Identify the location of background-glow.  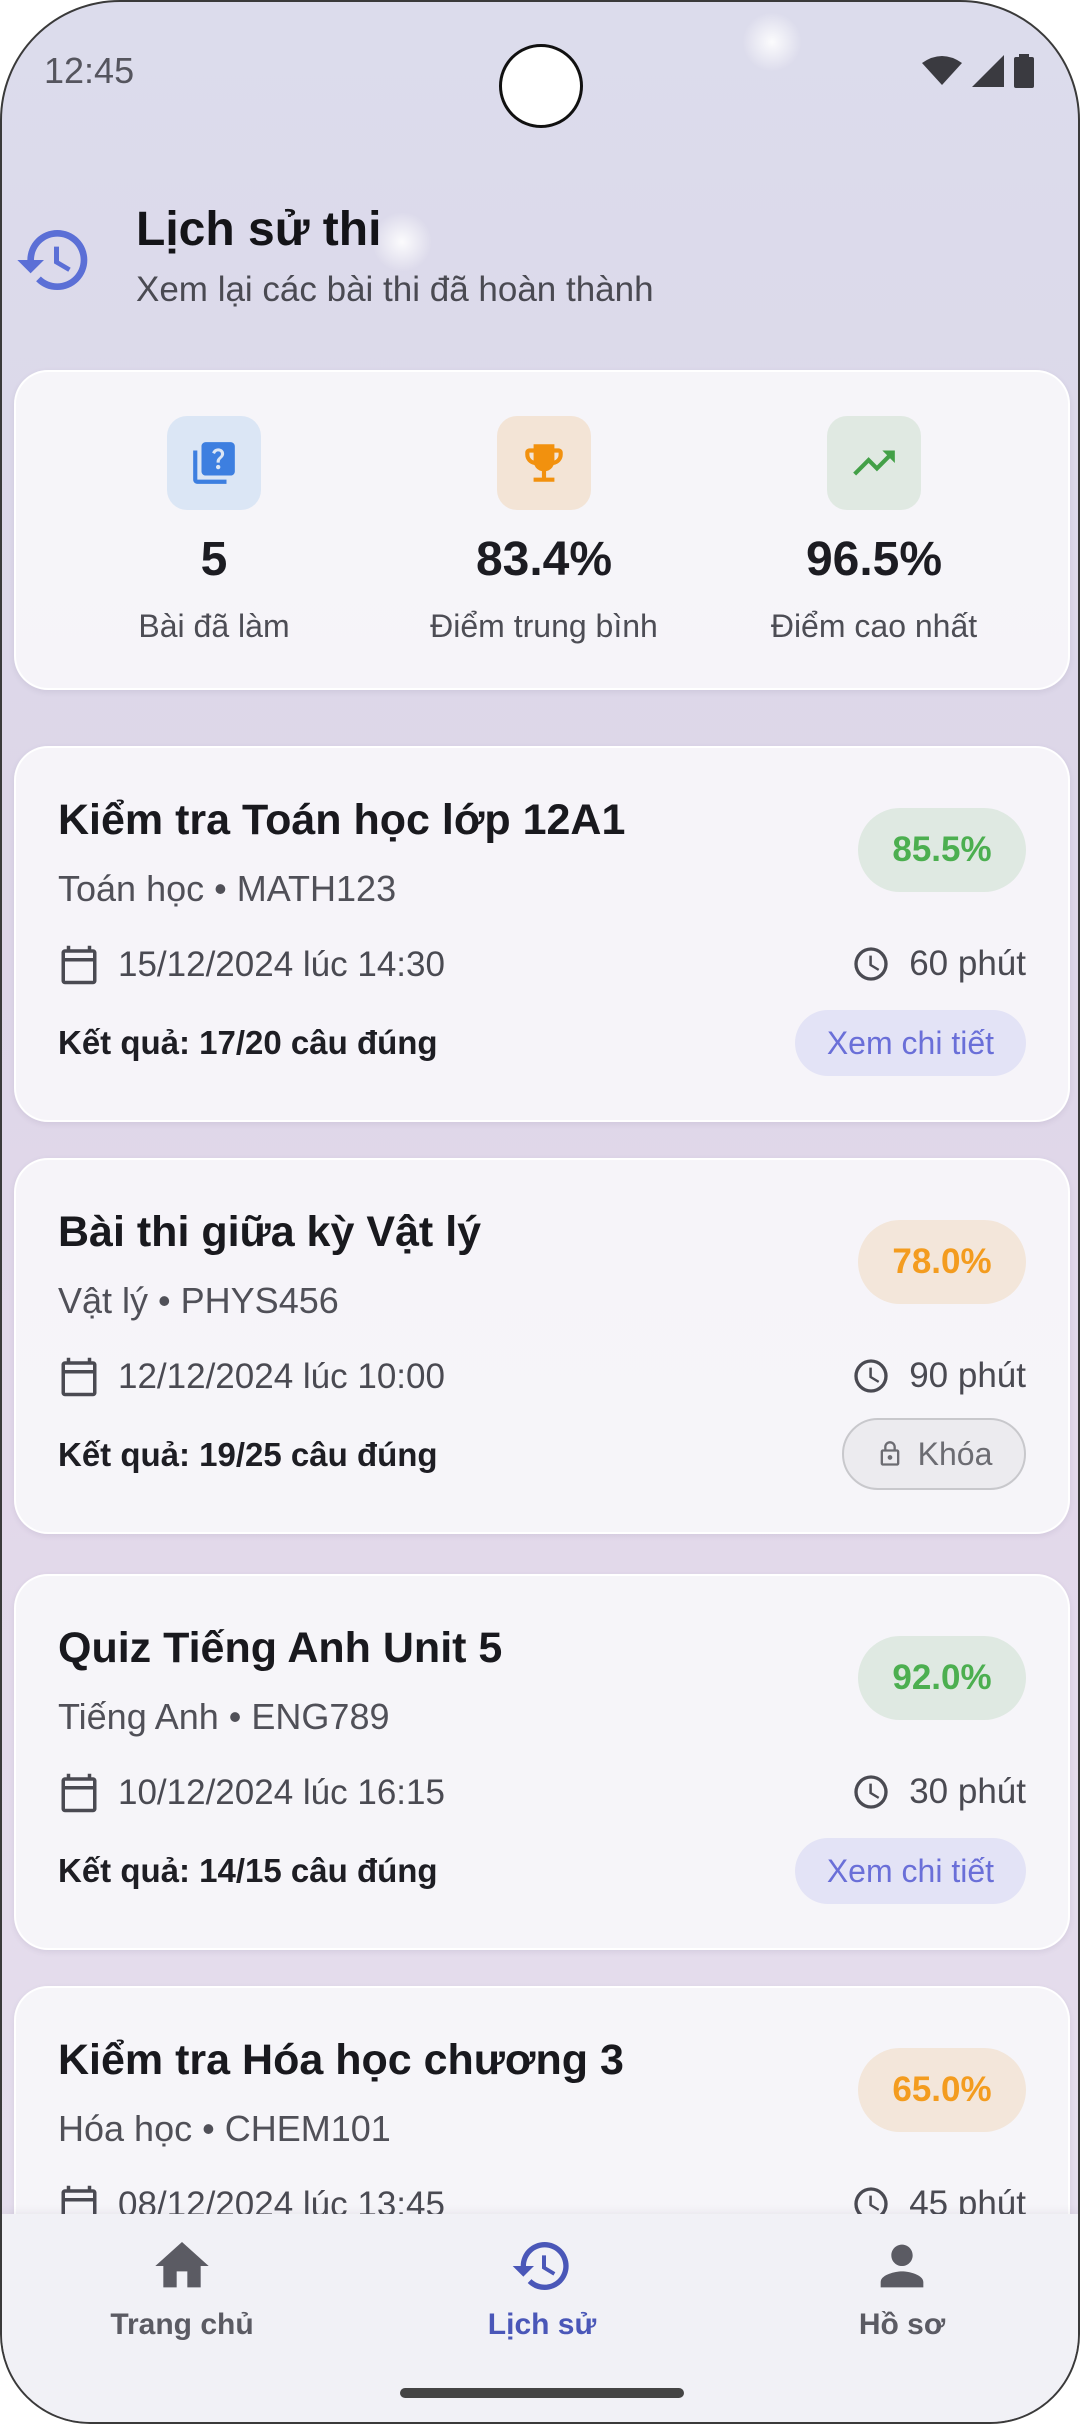
(772, 42).